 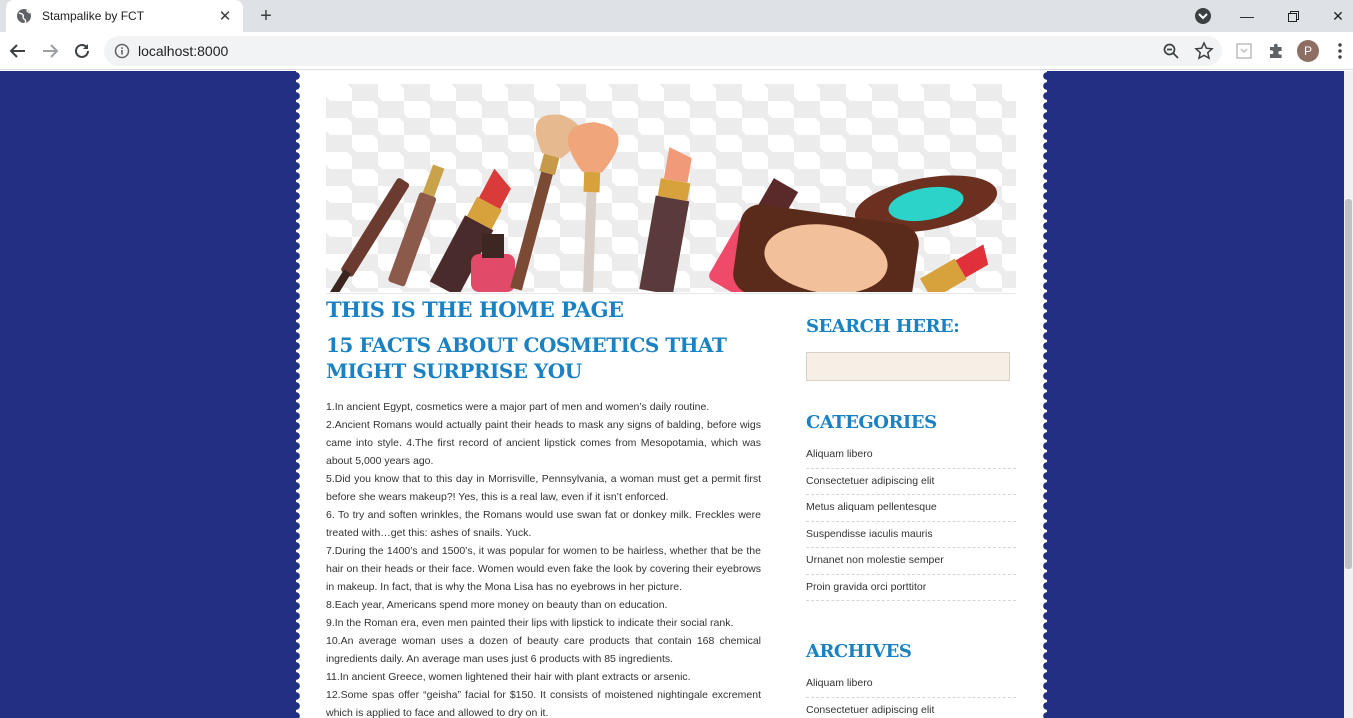 I want to click on category-link: Urnanet non molestie semper, so click(x=911, y=561).